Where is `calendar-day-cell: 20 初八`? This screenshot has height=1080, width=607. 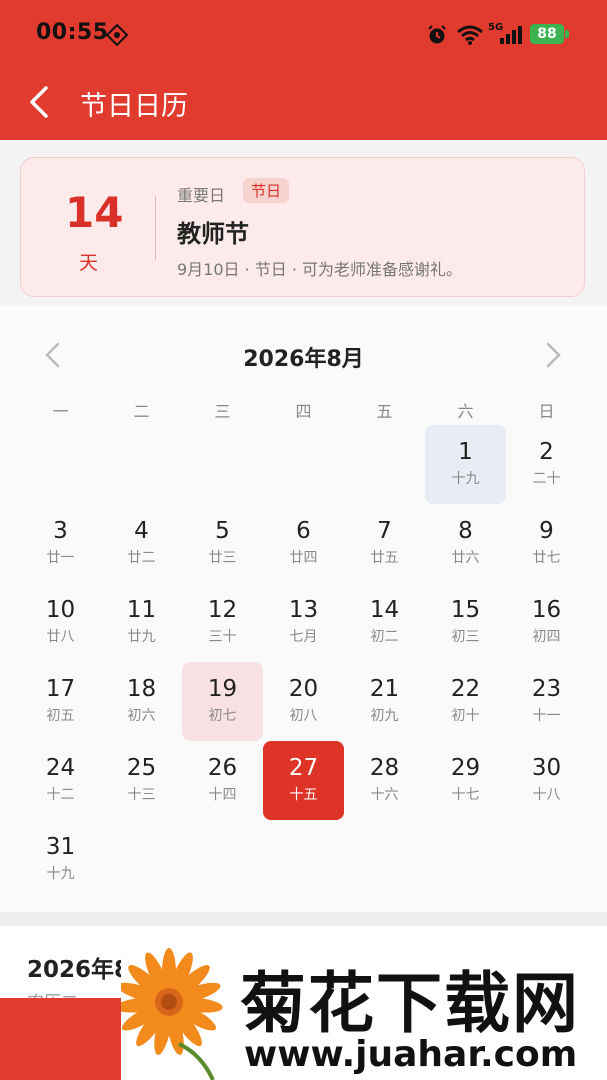 calendar-day-cell: 20 初八 is located at coordinates (303, 701).